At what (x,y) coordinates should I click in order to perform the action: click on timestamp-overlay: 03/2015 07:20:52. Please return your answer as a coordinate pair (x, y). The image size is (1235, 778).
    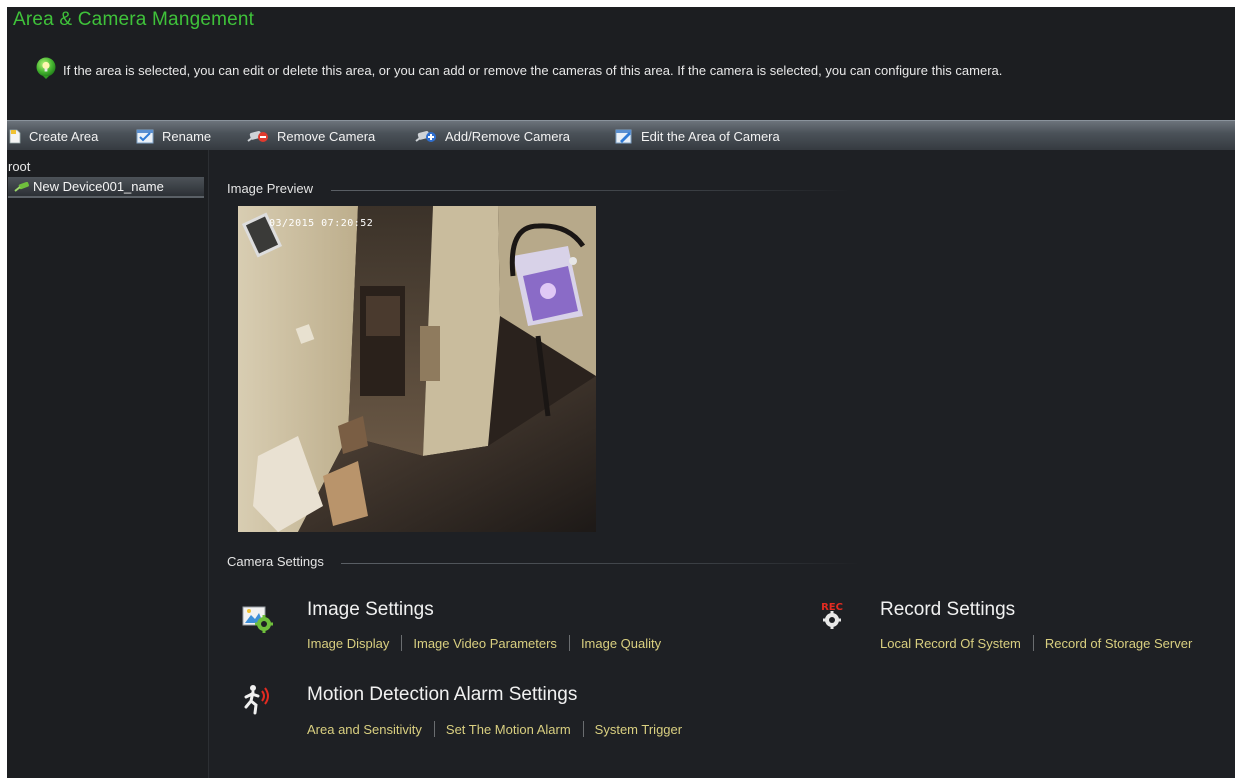
    Looking at the image, I should click on (321, 223).